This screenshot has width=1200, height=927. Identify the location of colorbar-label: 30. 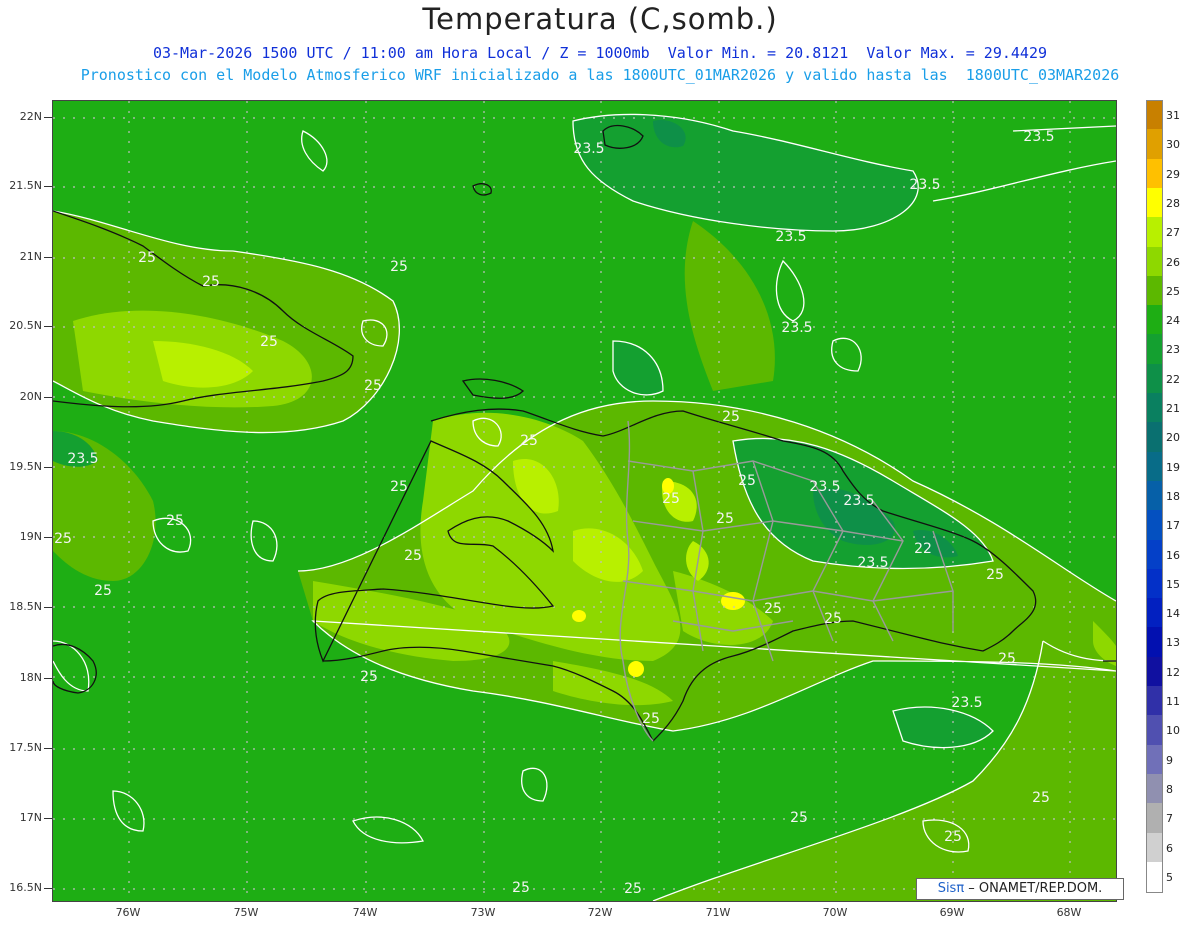
(1173, 145).